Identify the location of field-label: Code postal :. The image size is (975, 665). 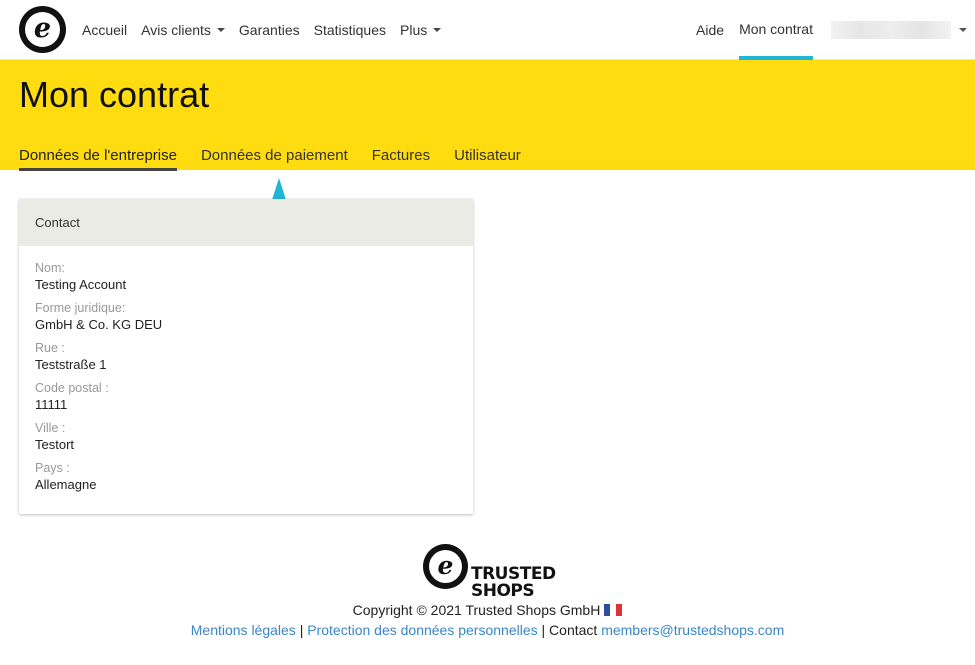
(72, 388).